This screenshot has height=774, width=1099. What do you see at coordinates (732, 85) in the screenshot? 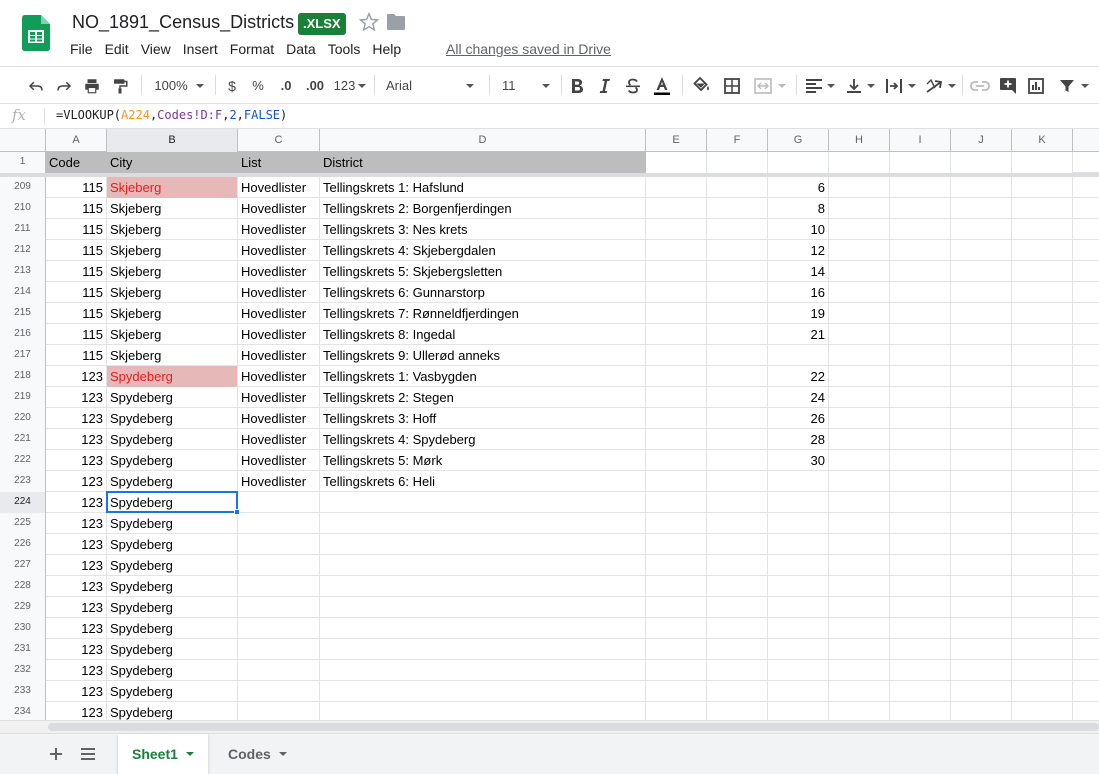
I see `borders-icon` at bounding box center [732, 85].